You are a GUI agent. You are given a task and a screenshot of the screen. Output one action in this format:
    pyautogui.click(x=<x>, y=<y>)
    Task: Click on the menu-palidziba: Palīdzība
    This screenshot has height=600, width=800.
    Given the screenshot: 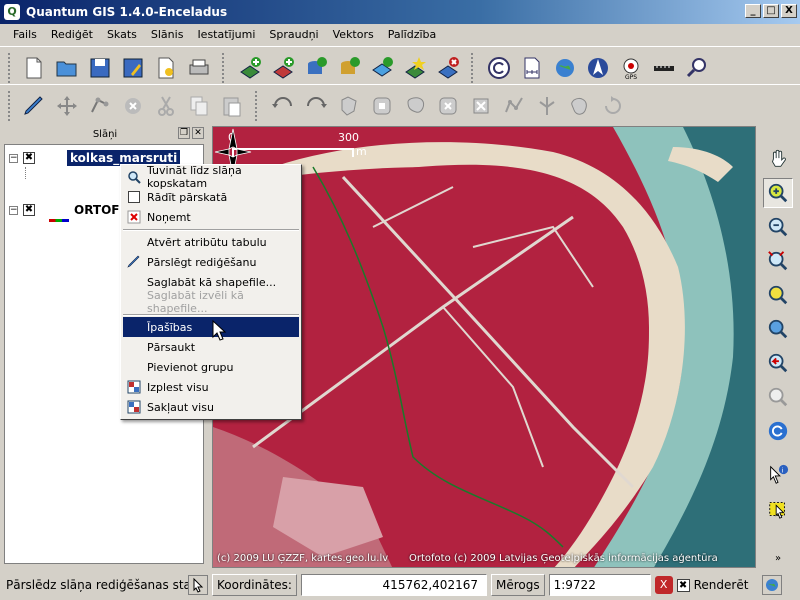 What is the action you would take?
    pyautogui.click(x=412, y=34)
    